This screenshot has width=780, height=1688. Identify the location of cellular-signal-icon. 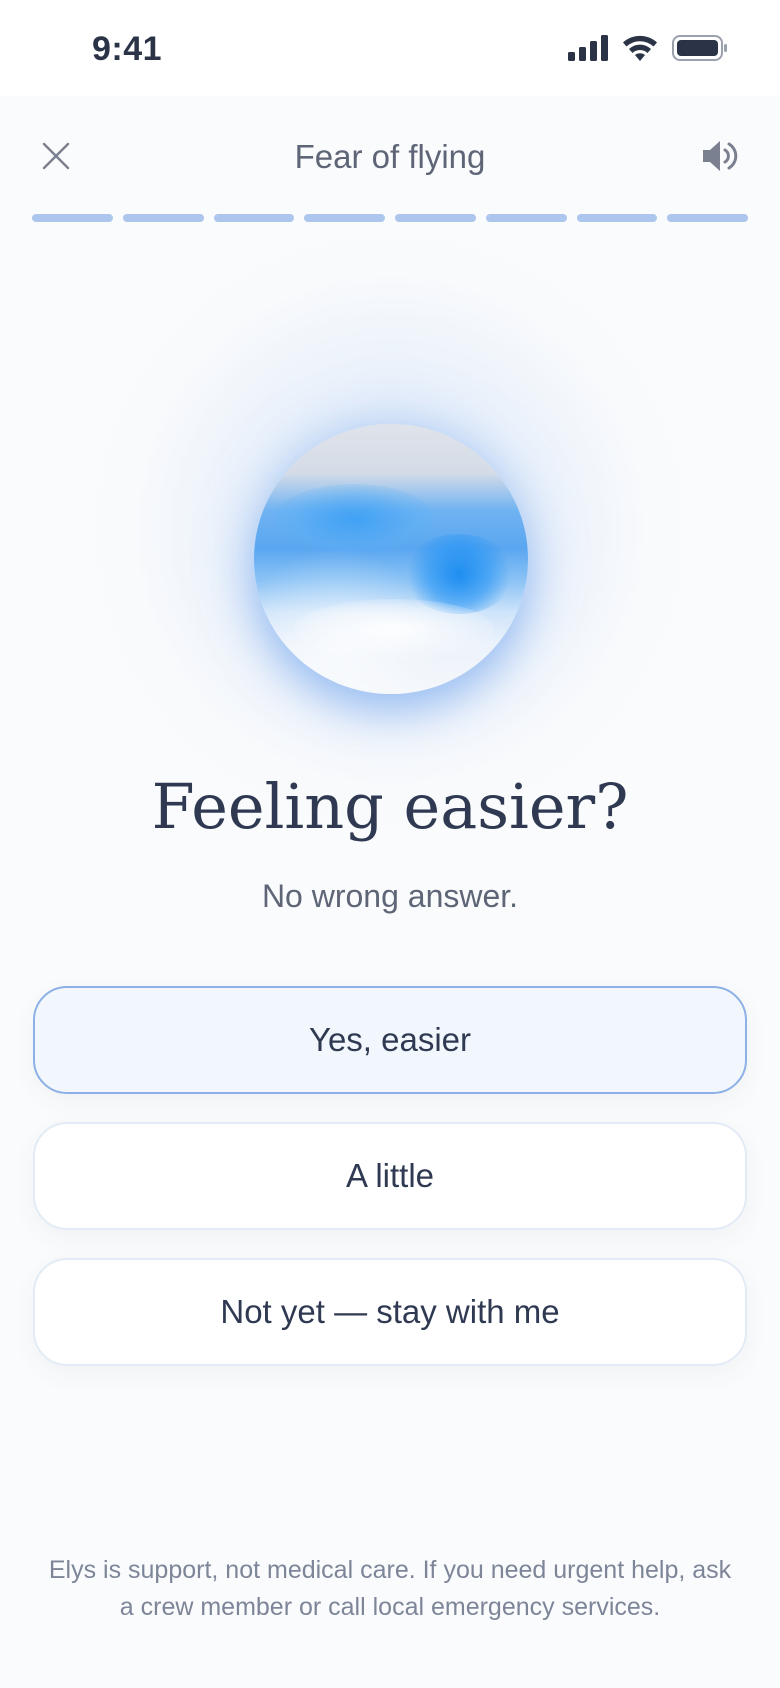
(588, 50).